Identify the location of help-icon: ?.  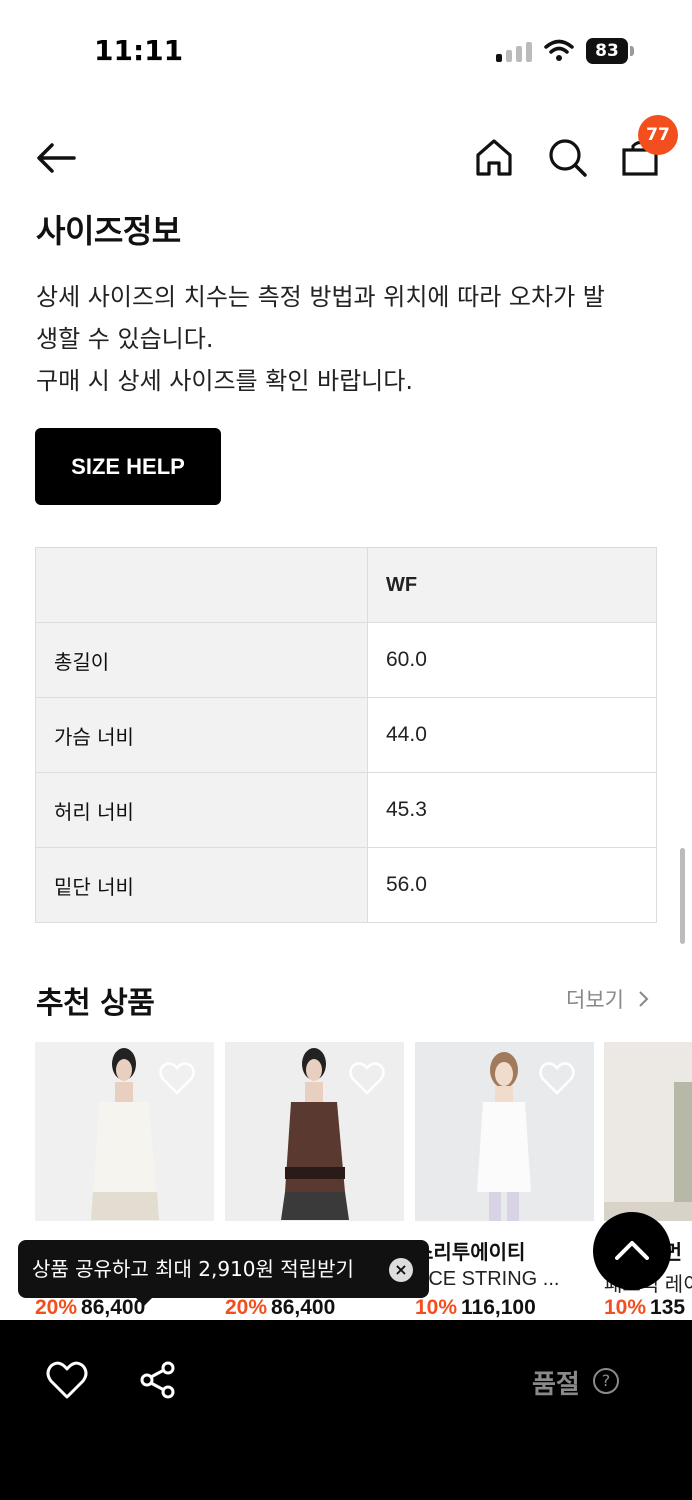
(606, 1381).